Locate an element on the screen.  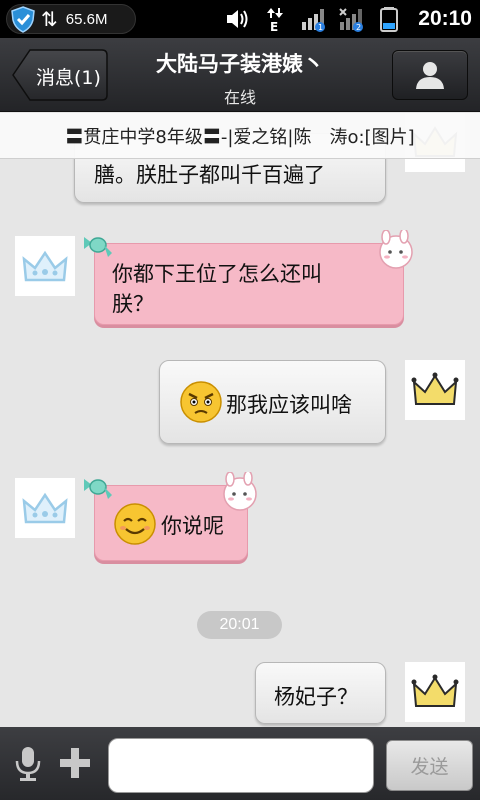
battery-icon is located at coordinates (389, 19).